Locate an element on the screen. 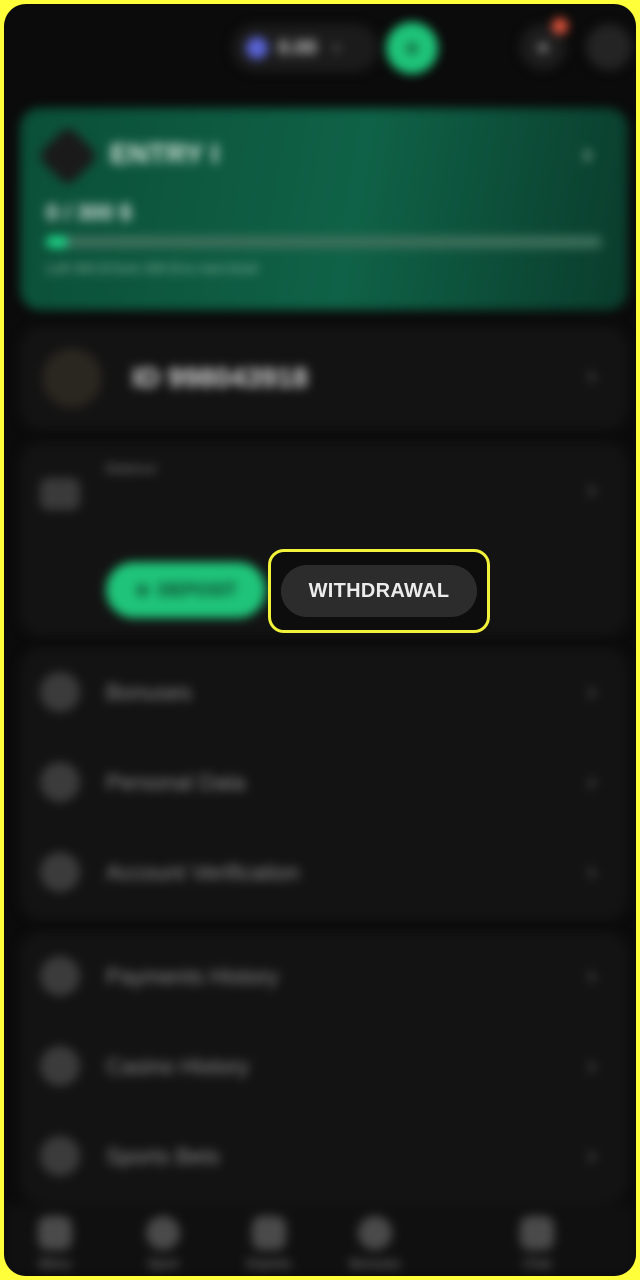 Image resolution: width=640 pixels, height=1280 pixels. menu-row-account-verification: Account Verification › is located at coordinates (324, 873).